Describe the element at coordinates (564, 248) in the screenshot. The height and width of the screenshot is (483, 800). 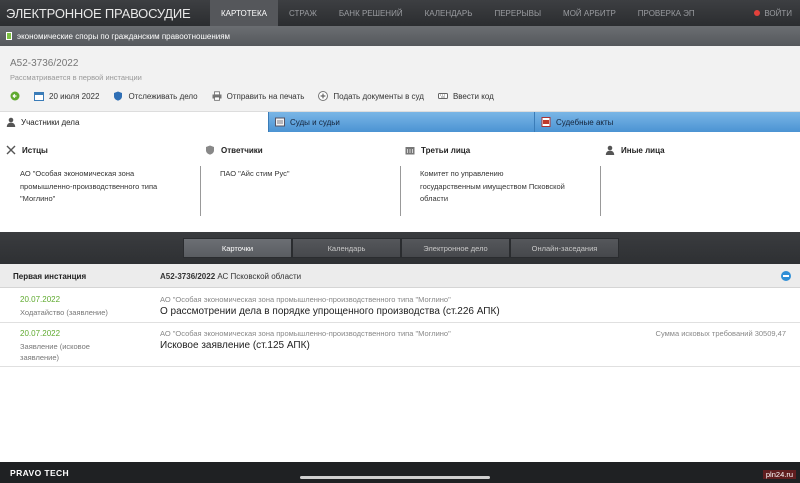
I see `tab-online-hearings: Онлайн-заседания` at that location.